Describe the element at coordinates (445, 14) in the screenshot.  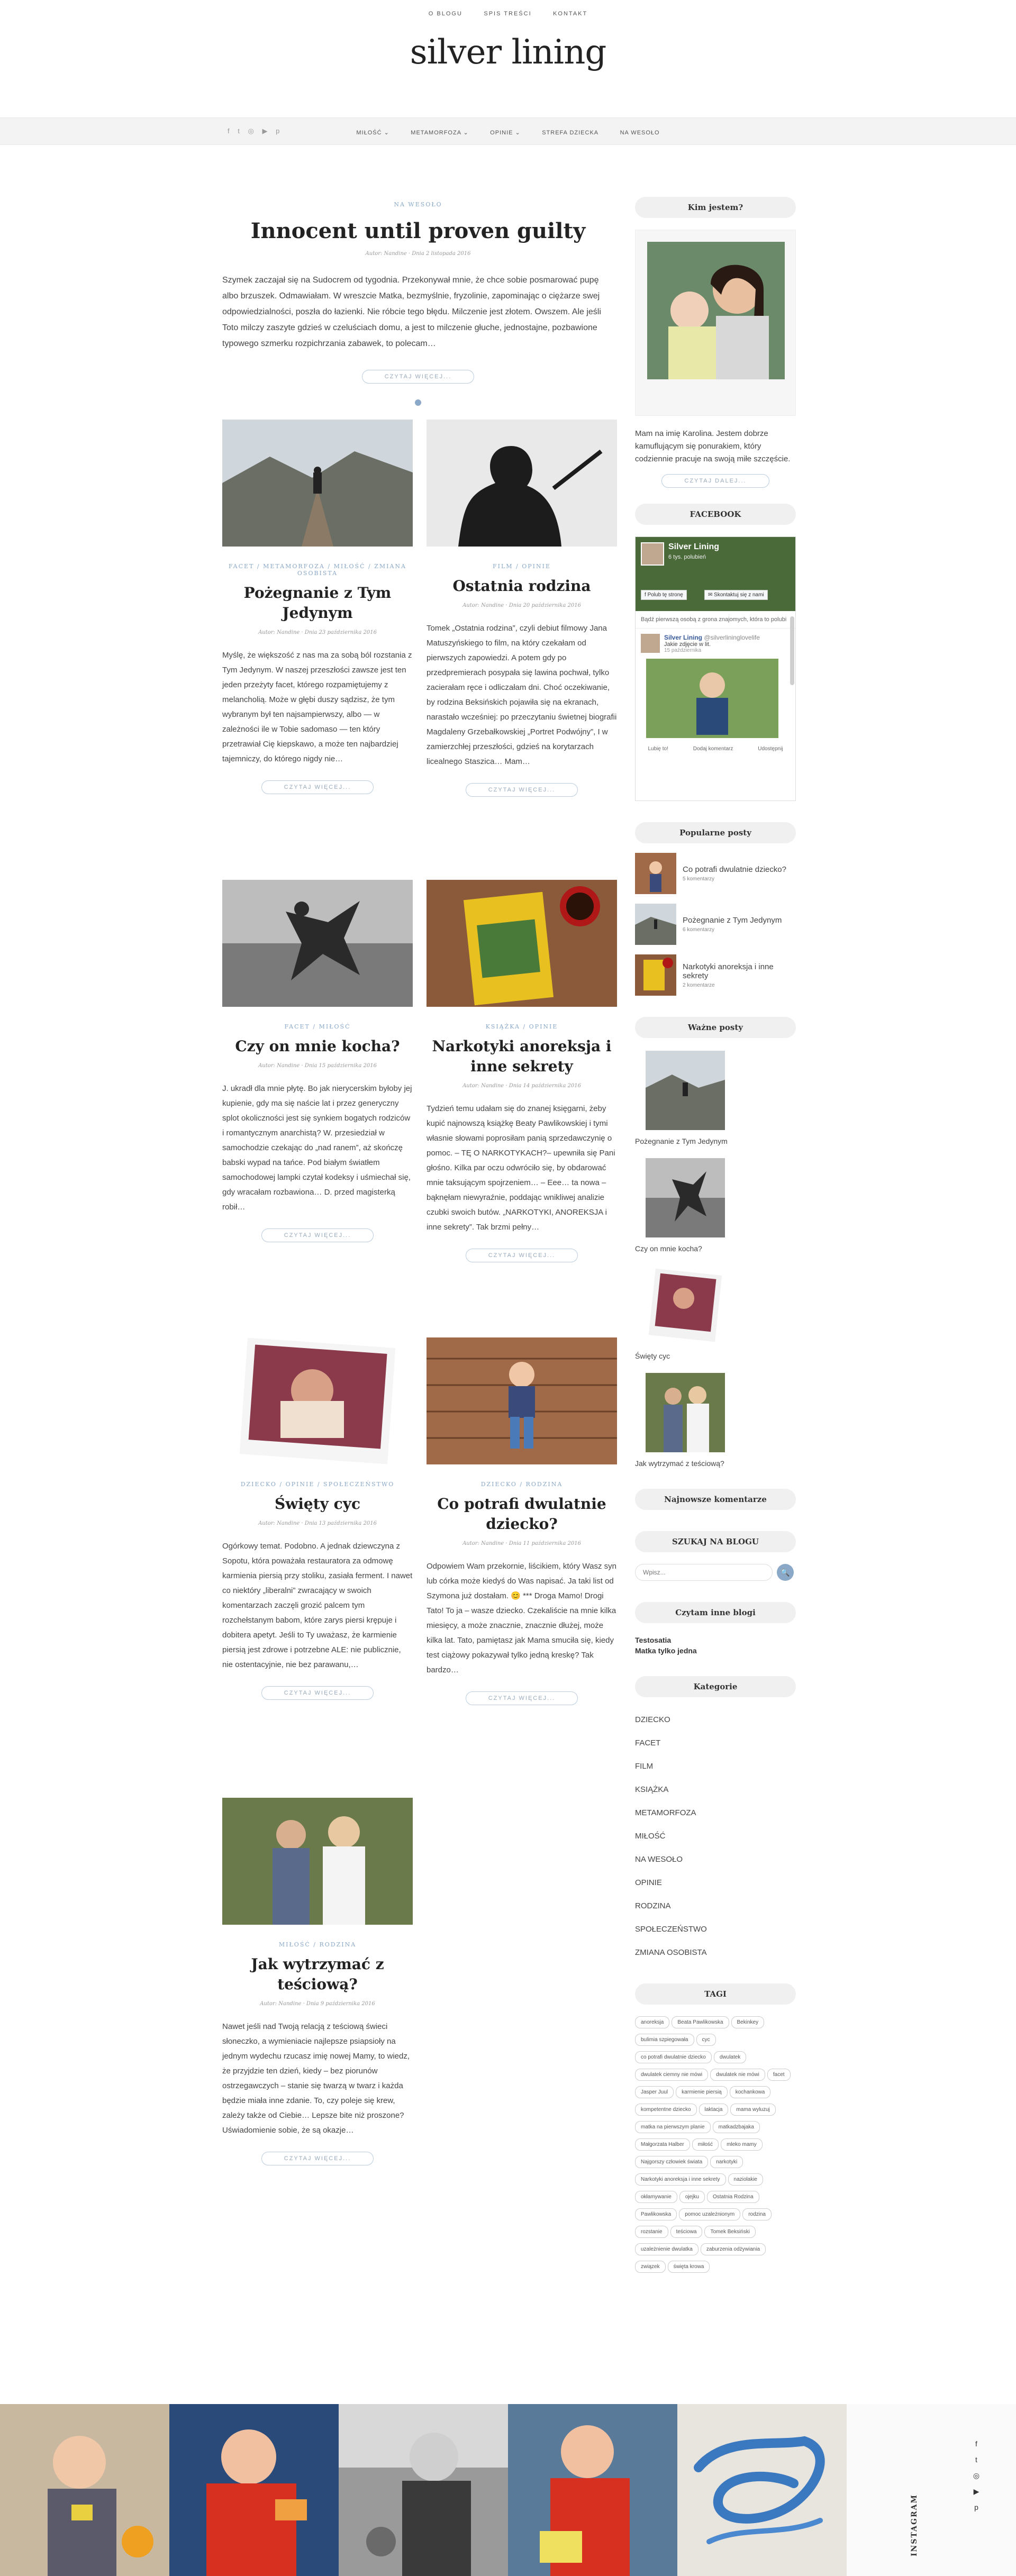
I see `nav-link-o-blogu: O BLOGU` at that location.